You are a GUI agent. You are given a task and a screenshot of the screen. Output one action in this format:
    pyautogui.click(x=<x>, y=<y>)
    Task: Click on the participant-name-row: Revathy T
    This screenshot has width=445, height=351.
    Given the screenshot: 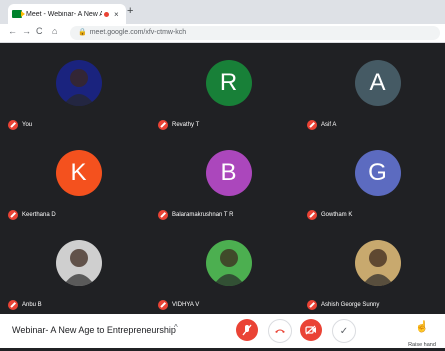 What is the action you would take?
    pyautogui.click(x=178, y=125)
    